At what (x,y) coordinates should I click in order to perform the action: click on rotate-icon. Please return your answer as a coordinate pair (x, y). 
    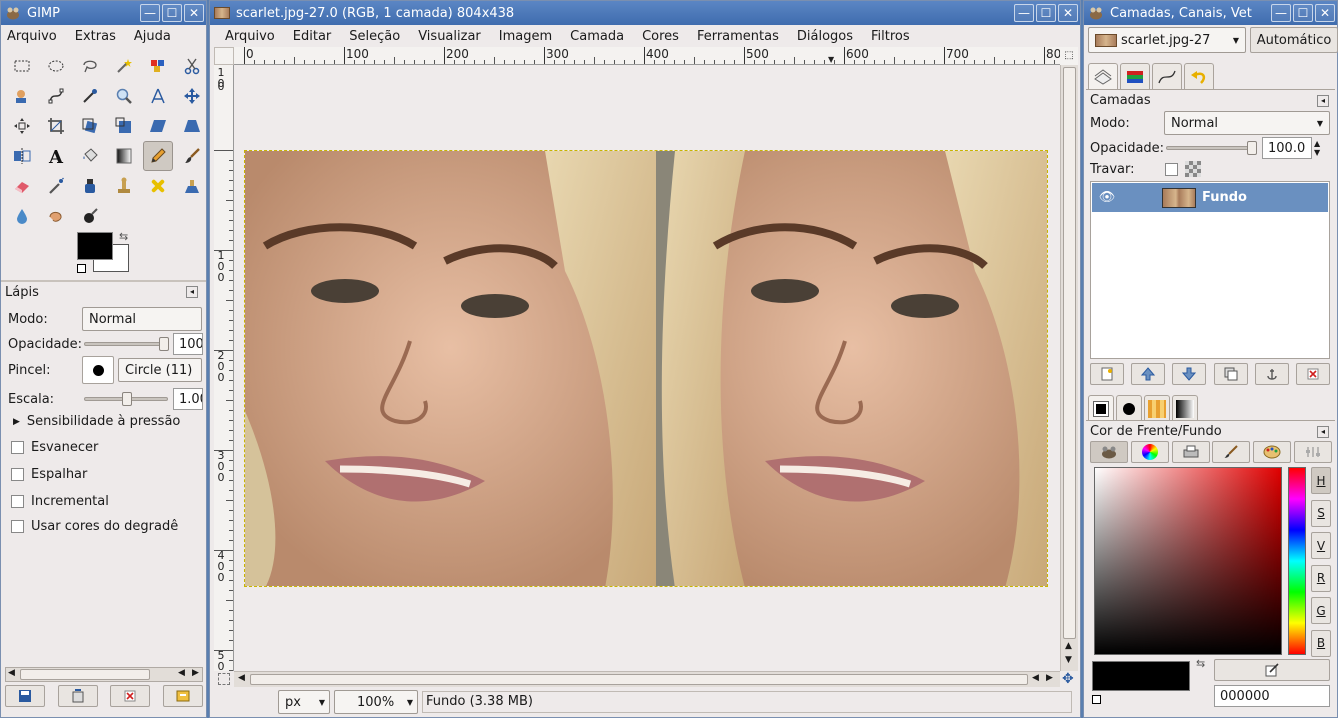
    Looking at the image, I should click on (90, 126).